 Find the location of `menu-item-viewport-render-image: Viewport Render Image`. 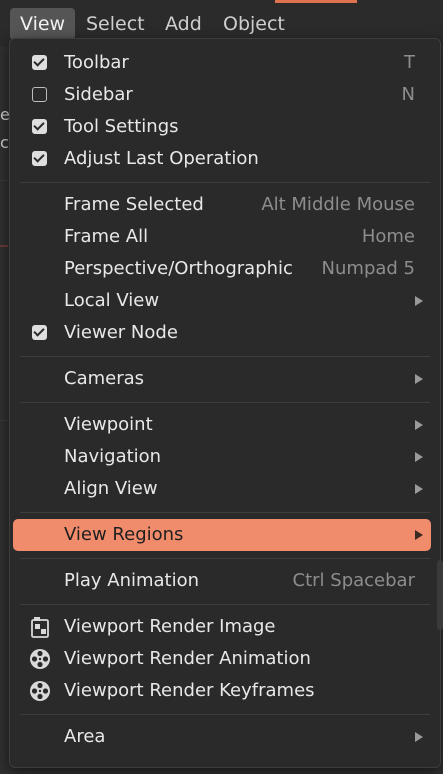

menu-item-viewport-render-image: Viewport Render Image is located at coordinates (222, 627).